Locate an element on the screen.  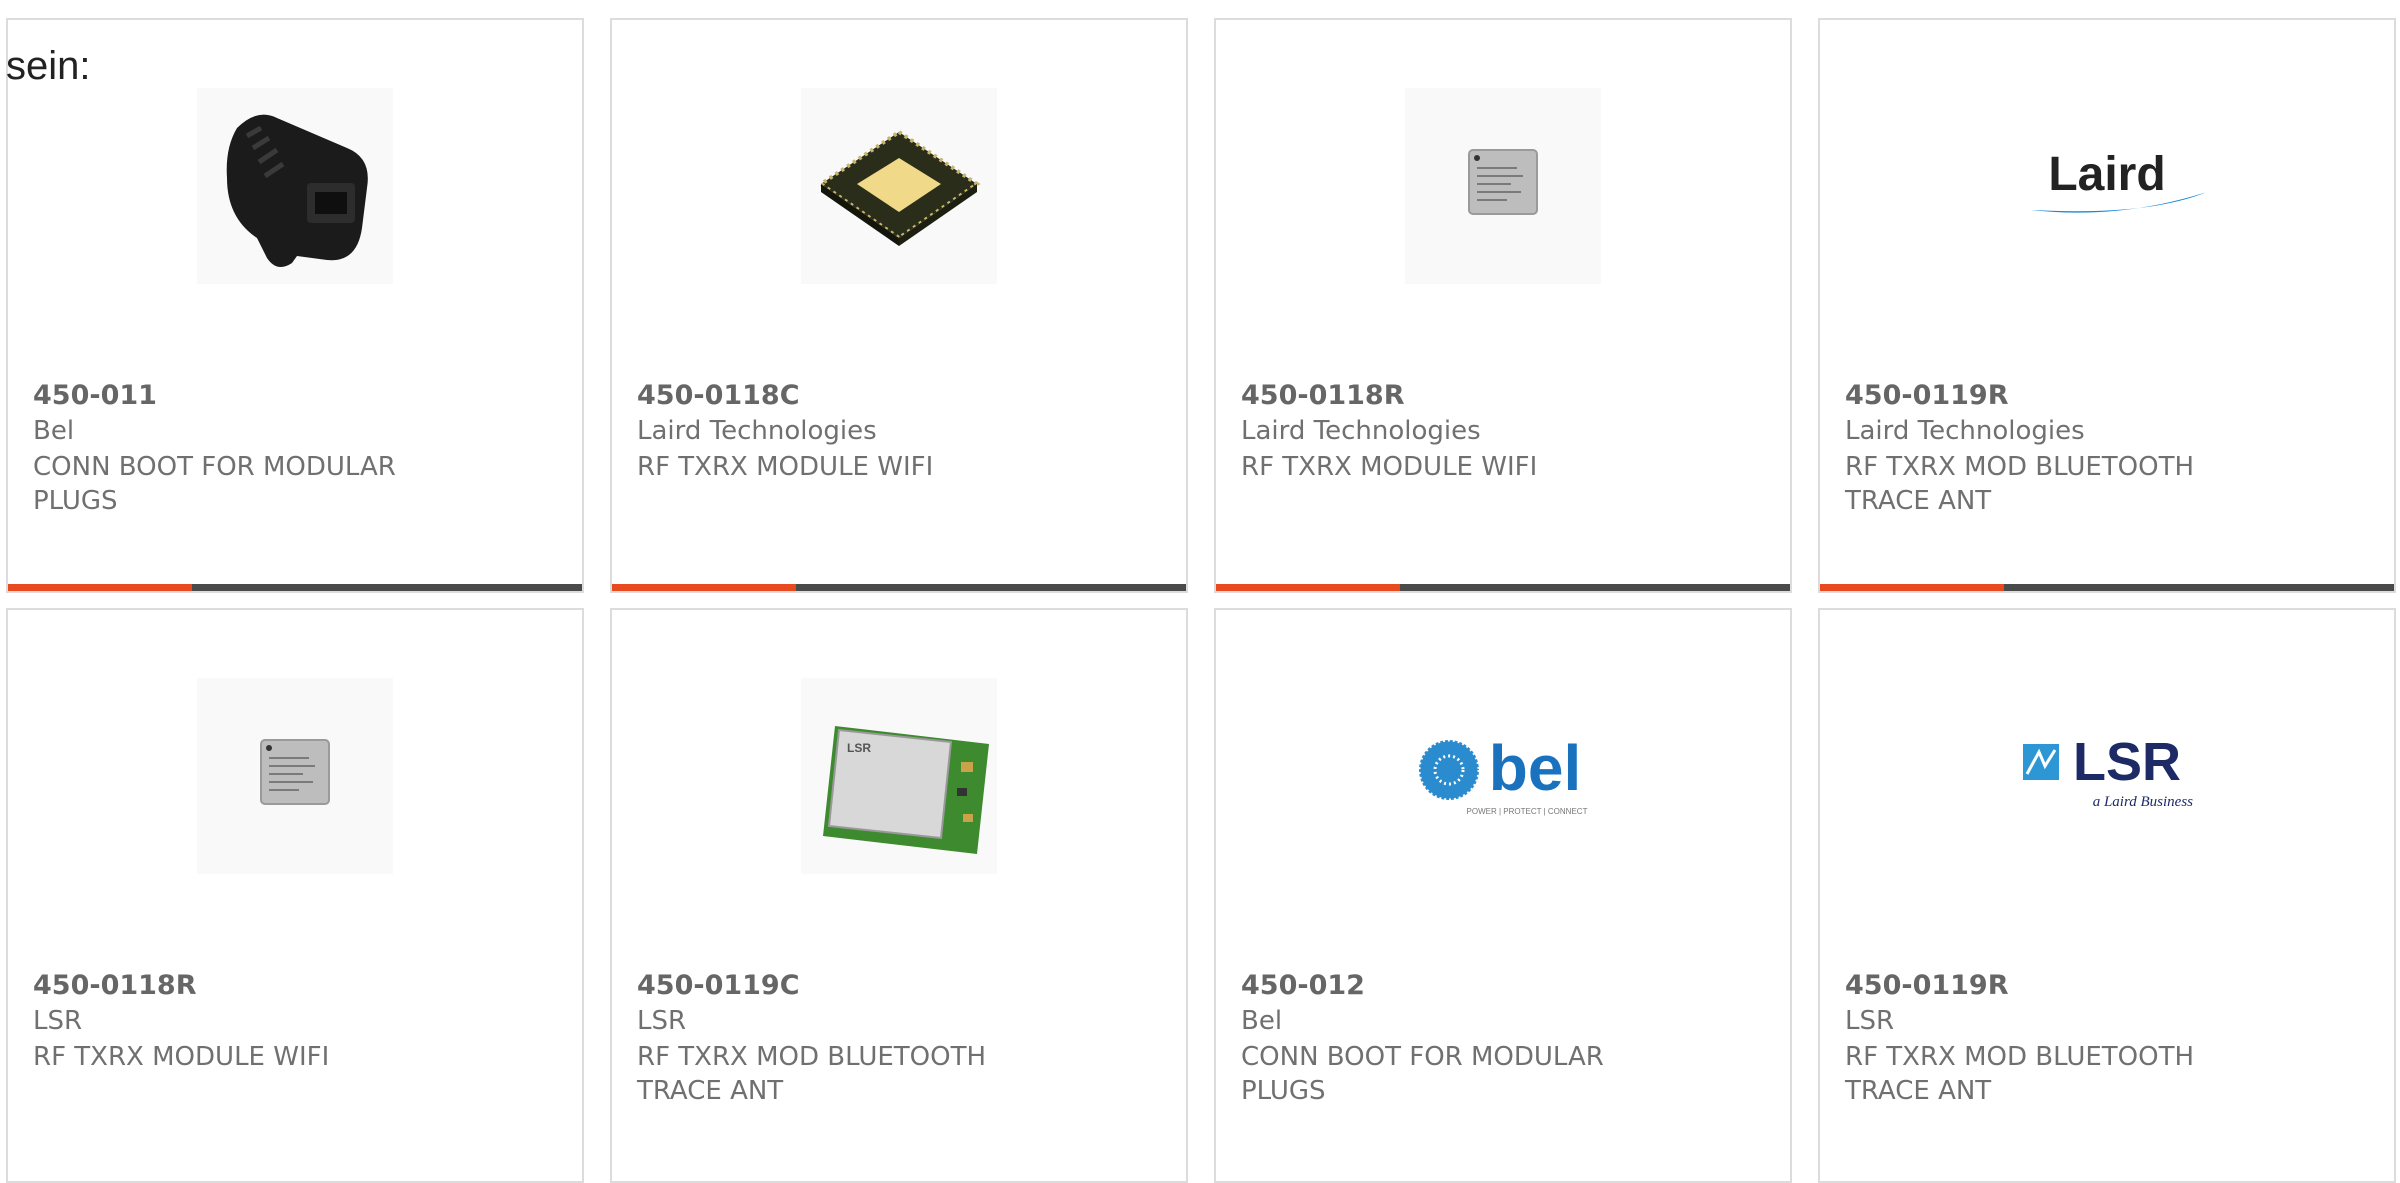
rj45-boot-icon is located at coordinates (297, 191).